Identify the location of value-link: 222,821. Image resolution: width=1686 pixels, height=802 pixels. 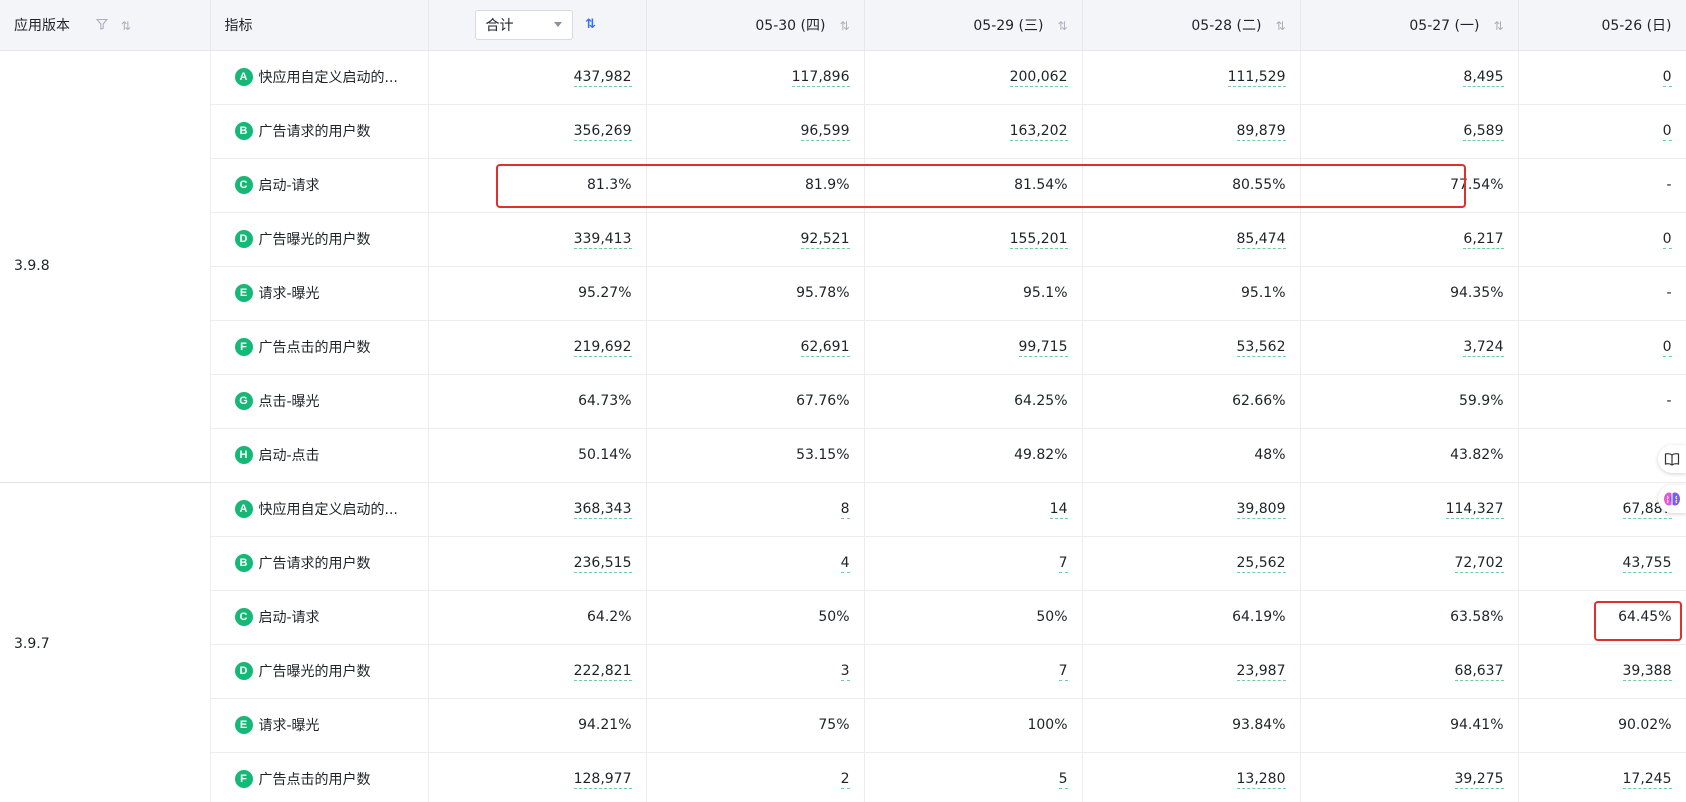
(602, 672).